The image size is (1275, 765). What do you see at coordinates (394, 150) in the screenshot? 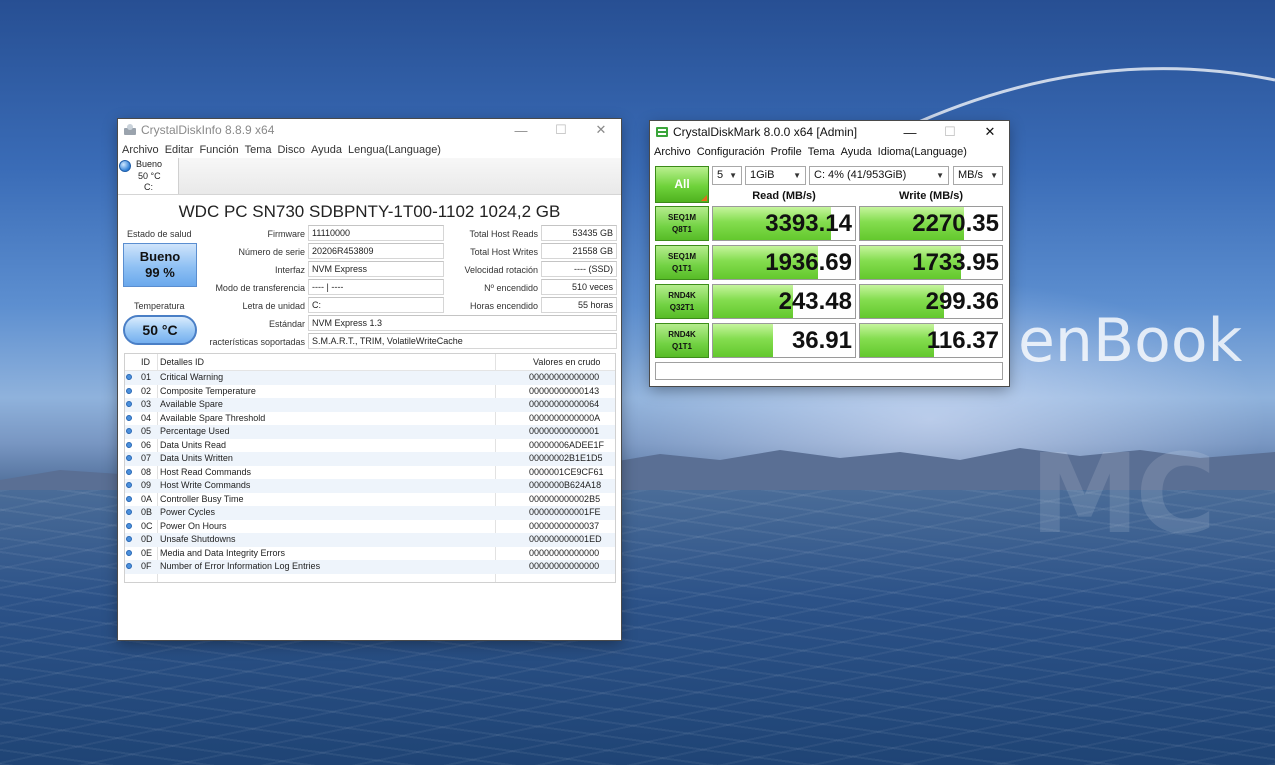
I see `cdi-menu-lengua: Lengua(Language)` at bounding box center [394, 150].